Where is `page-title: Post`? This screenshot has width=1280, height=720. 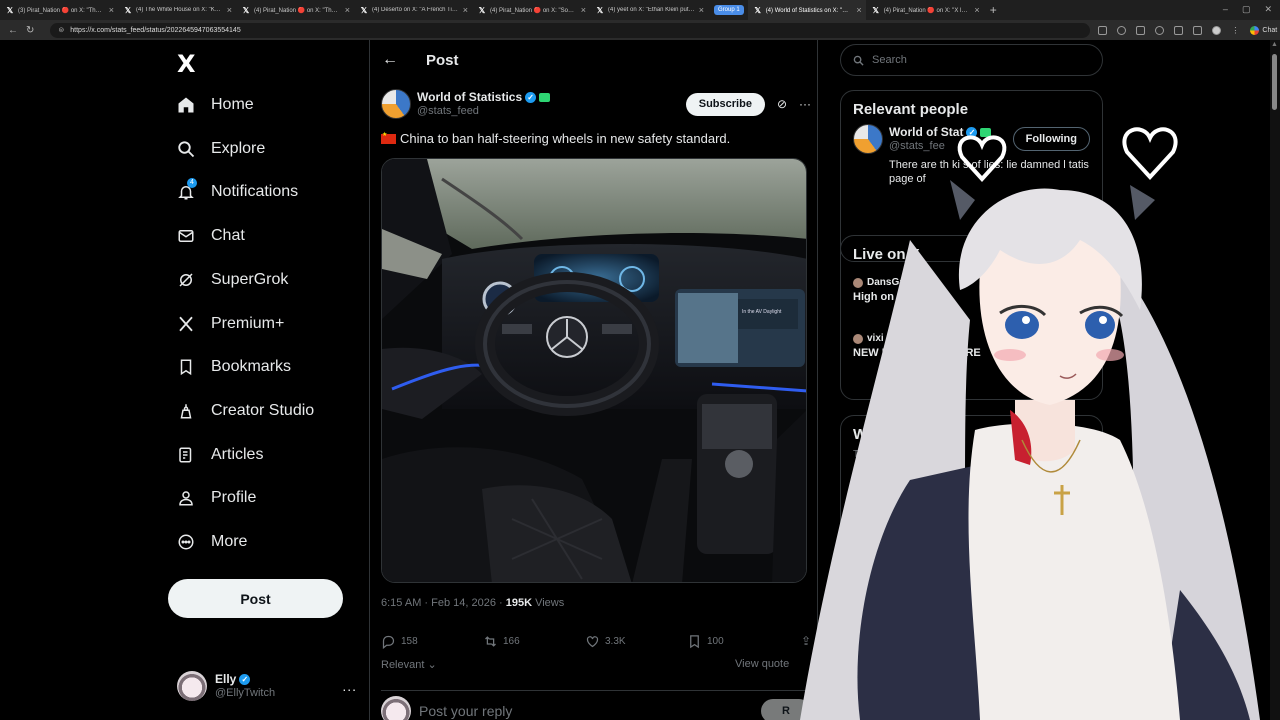
page-title: Post is located at coordinates (442, 60).